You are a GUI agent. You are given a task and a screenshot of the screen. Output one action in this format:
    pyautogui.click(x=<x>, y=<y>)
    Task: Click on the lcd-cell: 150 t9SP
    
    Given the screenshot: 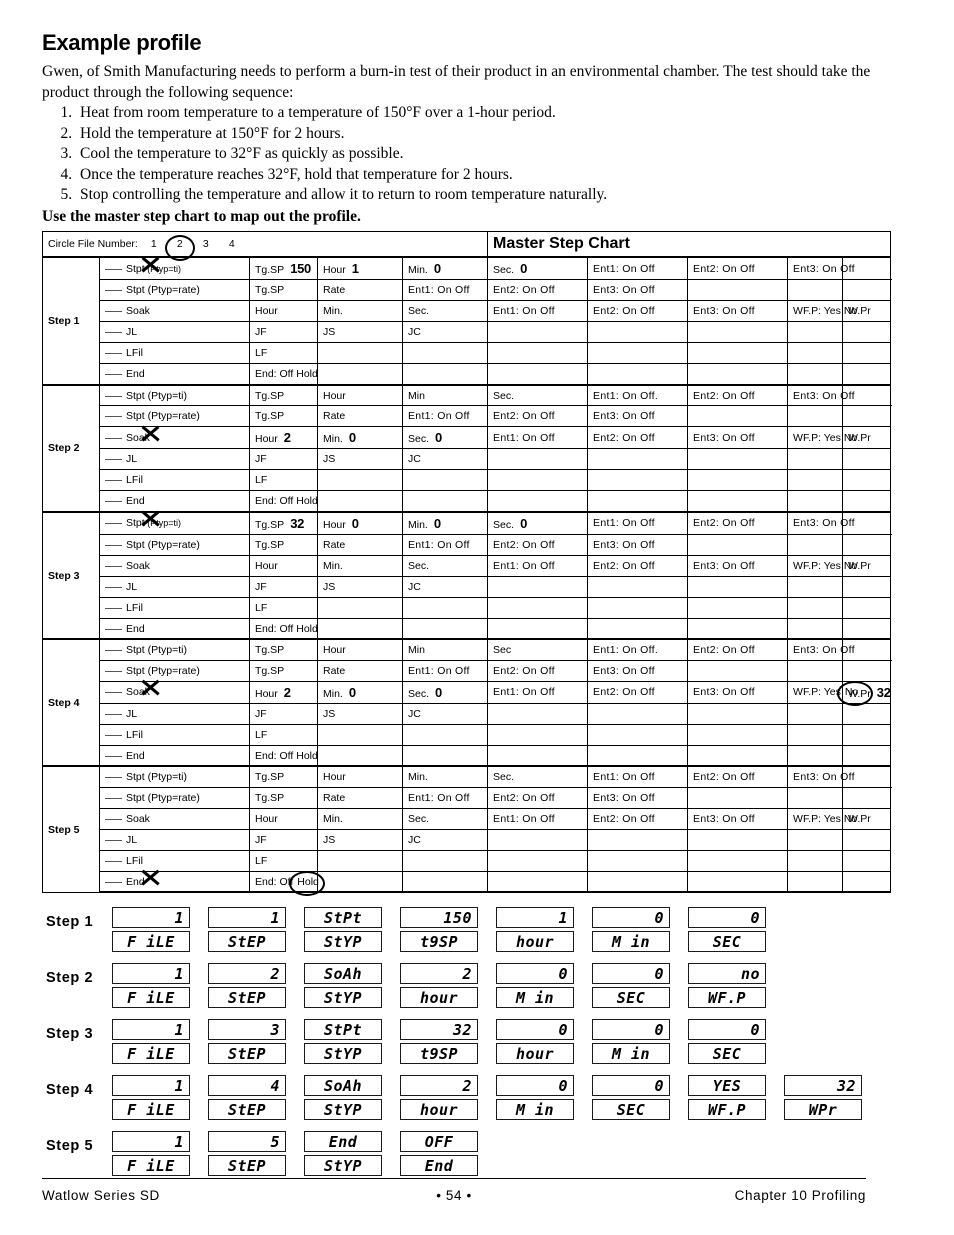 What is the action you would take?
    pyautogui.click(x=448, y=931)
    